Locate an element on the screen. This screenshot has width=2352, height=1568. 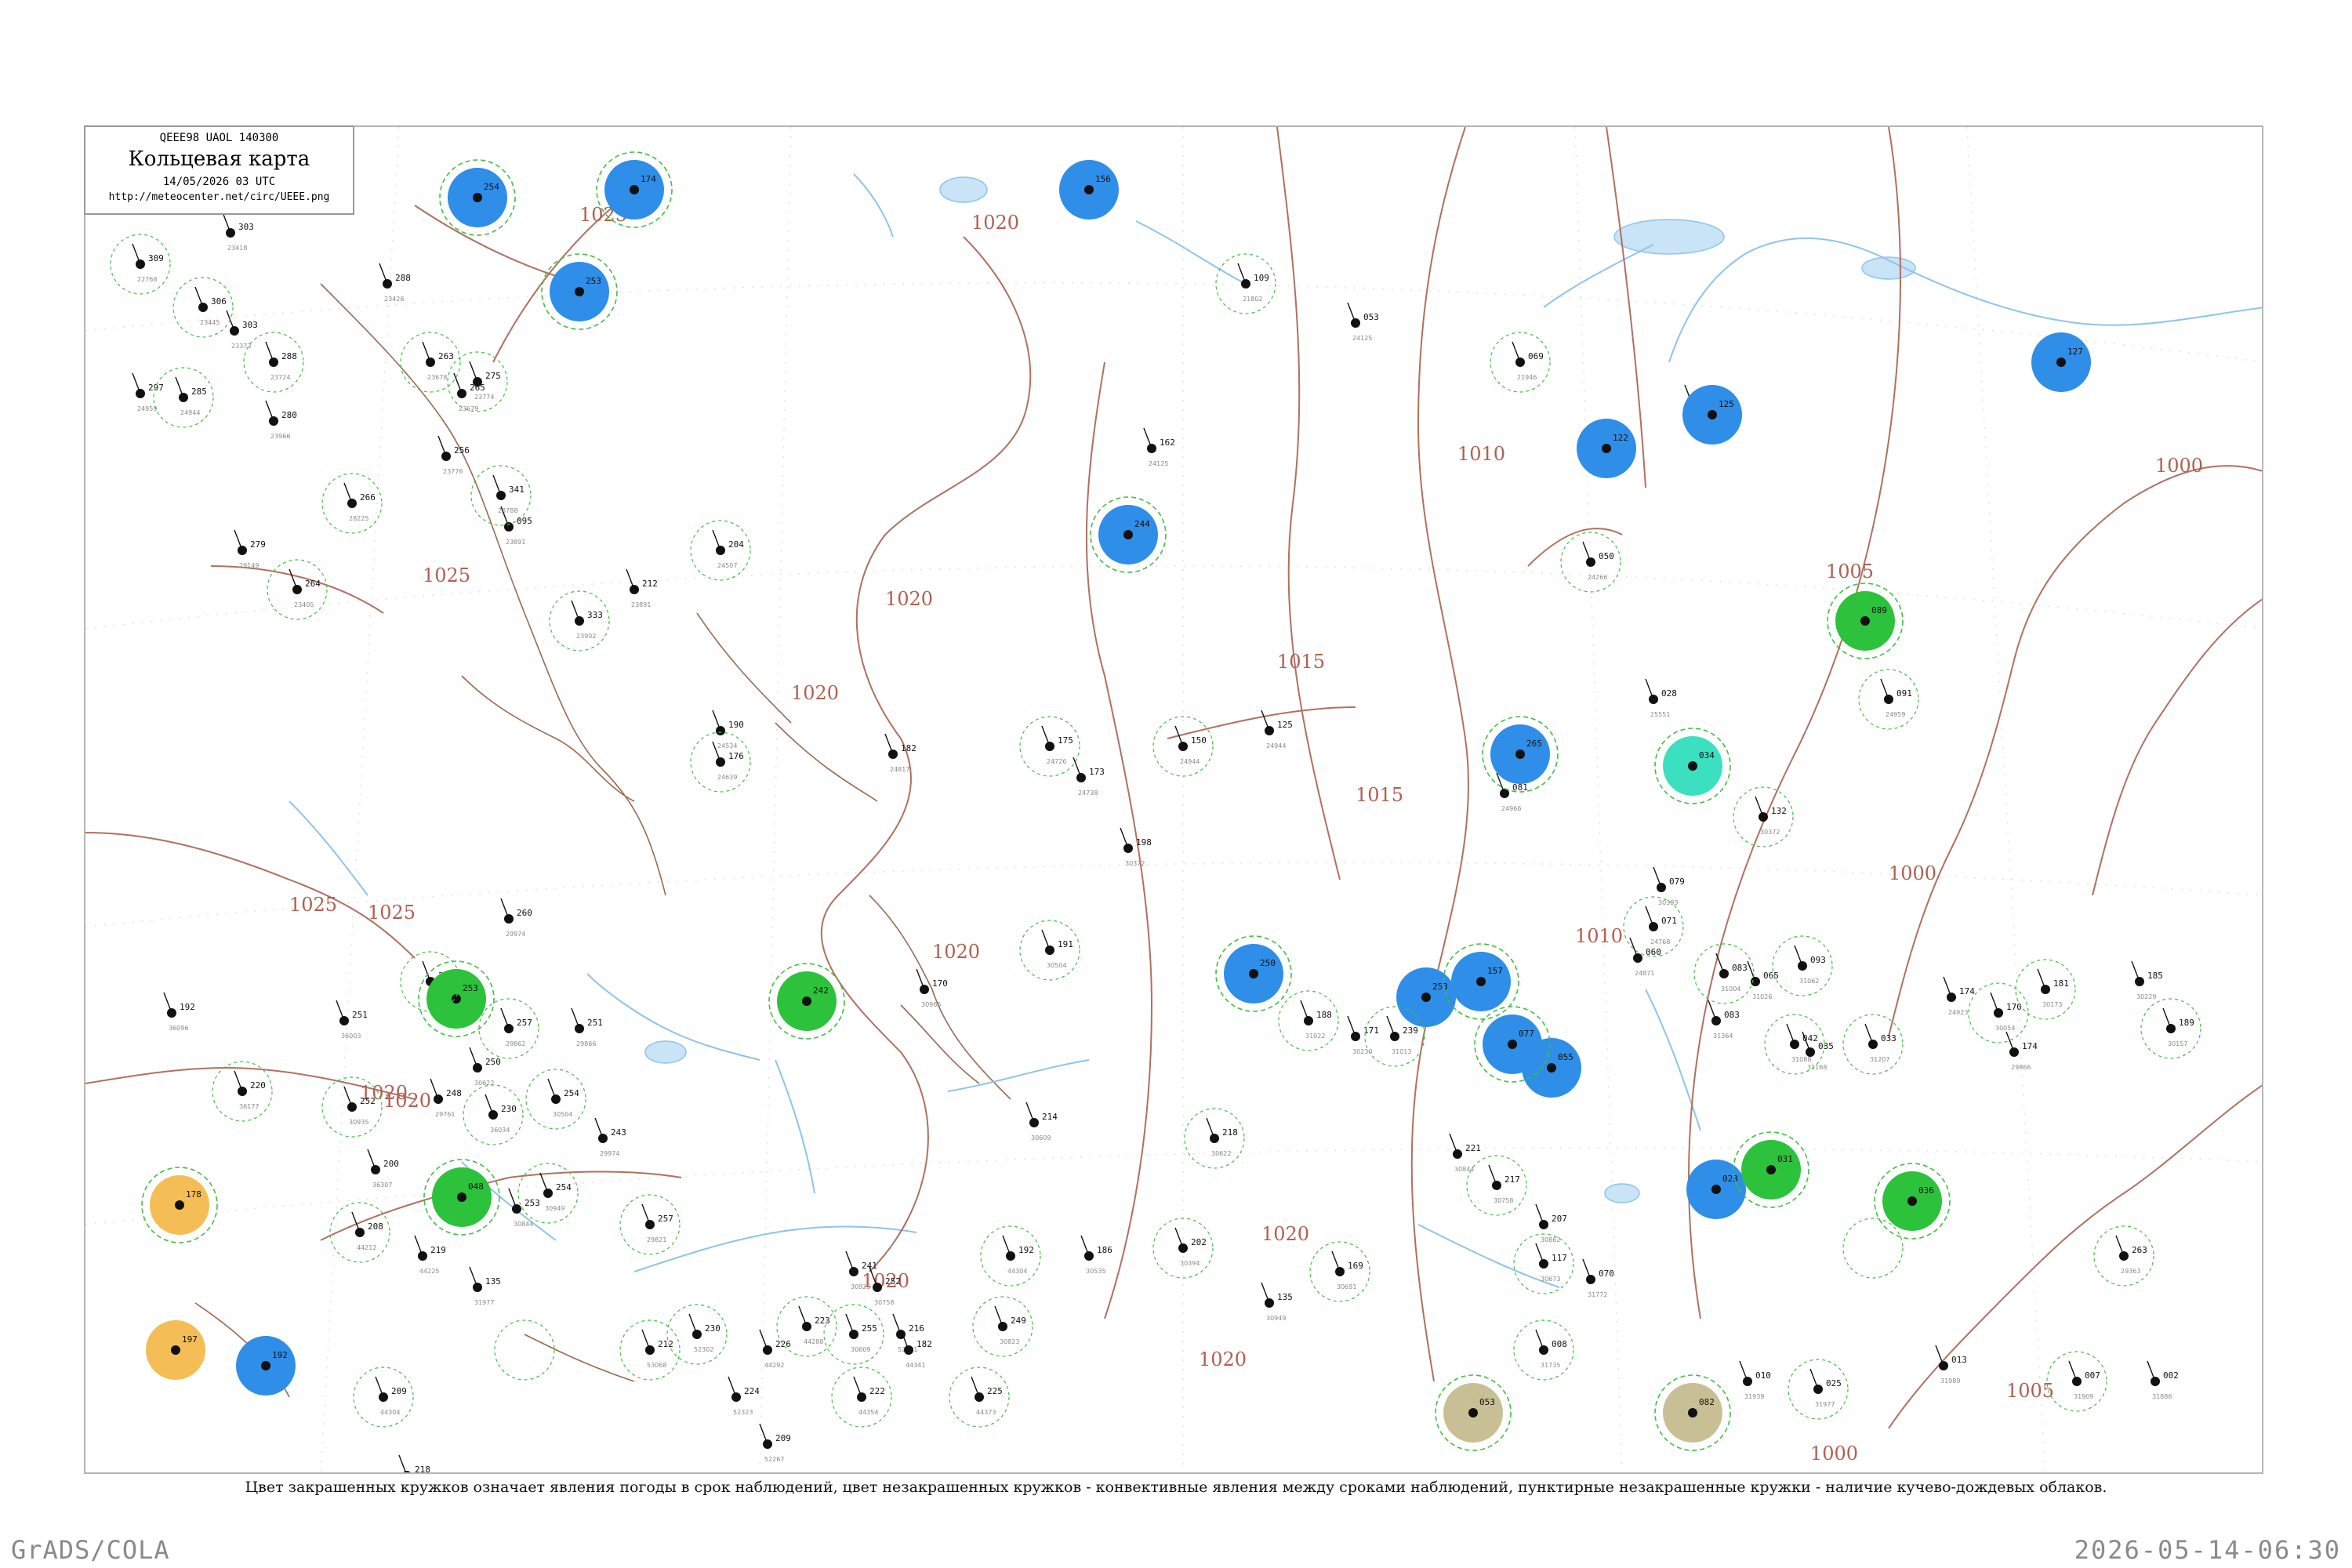
station-pressure: 198 is located at coordinates (1144, 842).